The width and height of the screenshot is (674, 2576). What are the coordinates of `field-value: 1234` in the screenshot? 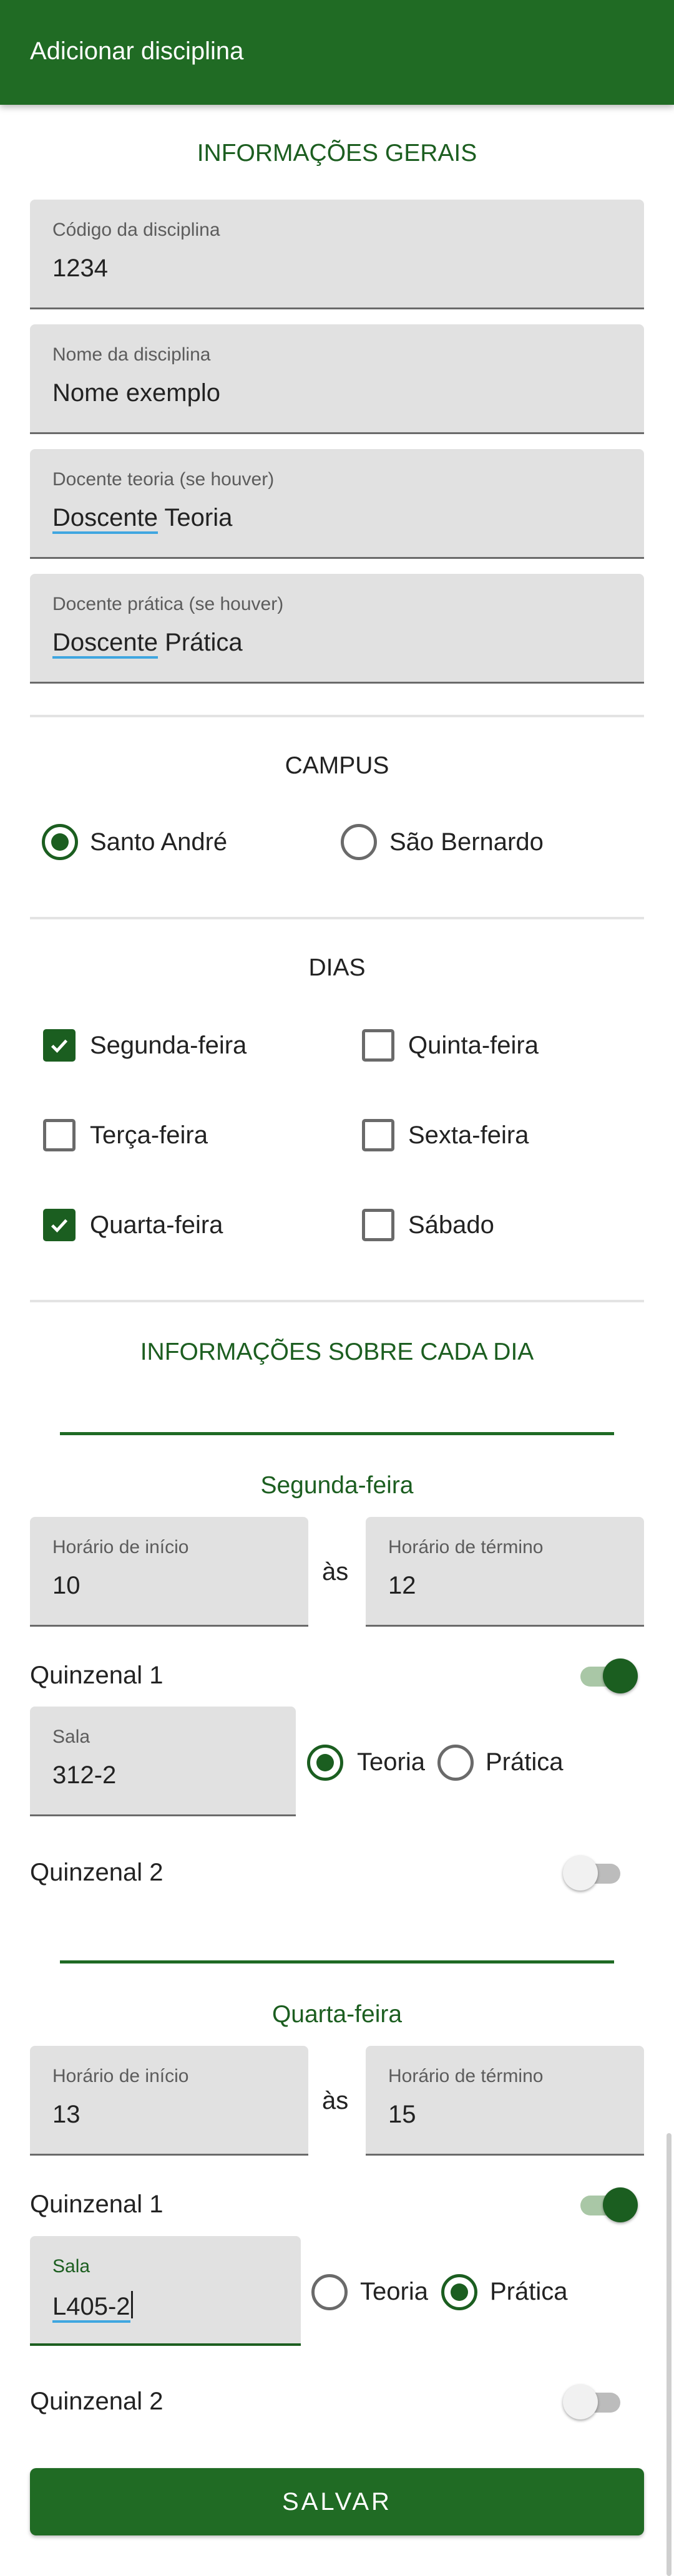 It's located at (80, 268).